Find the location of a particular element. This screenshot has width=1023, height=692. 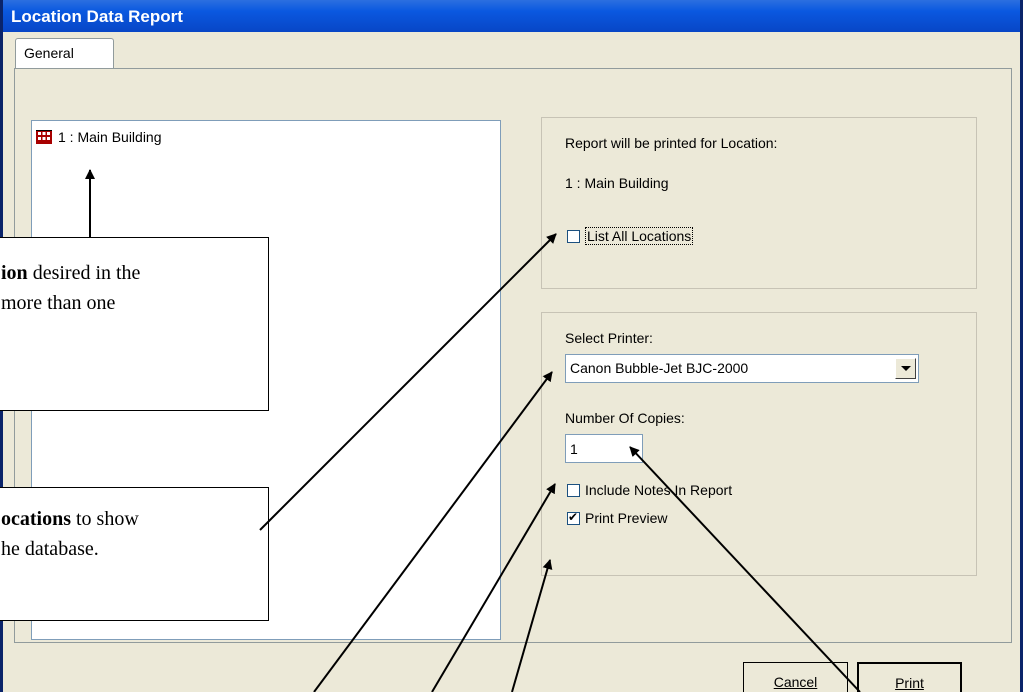

number-of-copies-label: Number Of Copies: is located at coordinates (625, 418).